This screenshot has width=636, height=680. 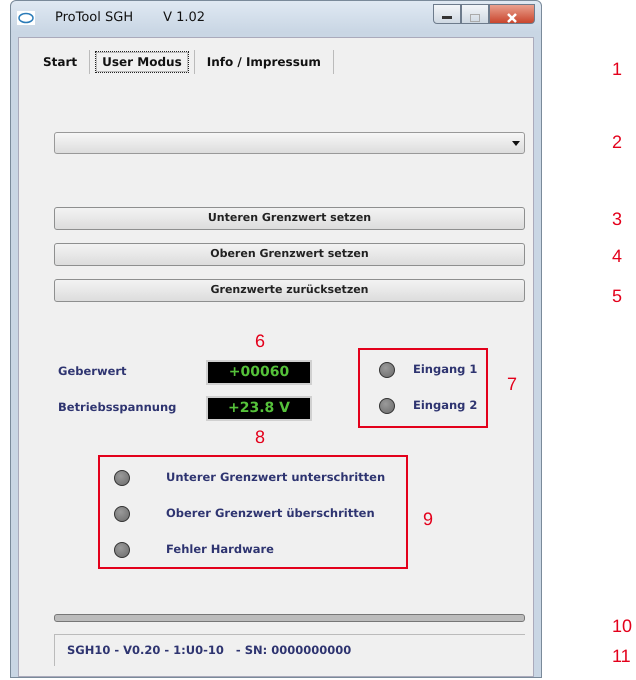 What do you see at coordinates (621, 656) in the screenshot?
I see `callout-number: 11` at bounding box center [621, 656].